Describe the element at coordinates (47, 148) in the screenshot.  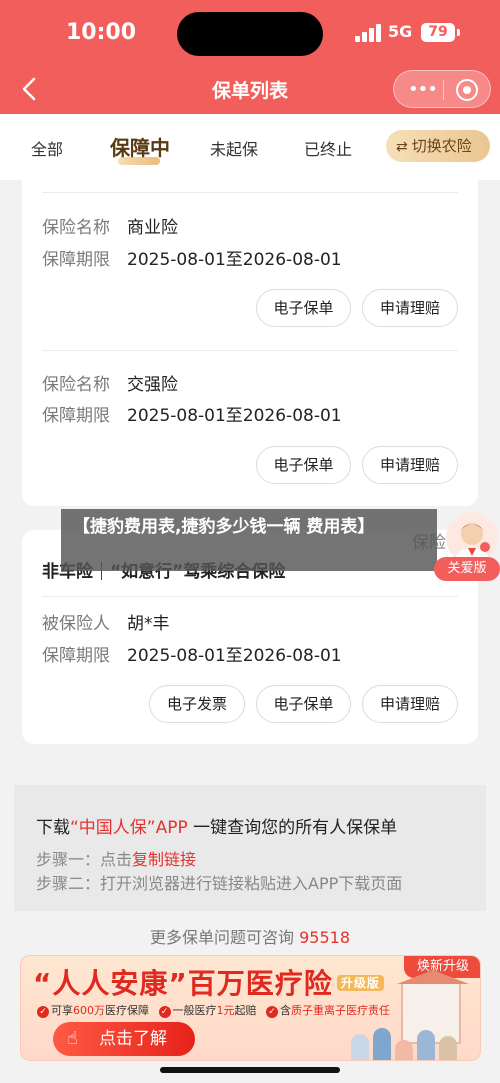
I see `tab-all: 全部` at that location.